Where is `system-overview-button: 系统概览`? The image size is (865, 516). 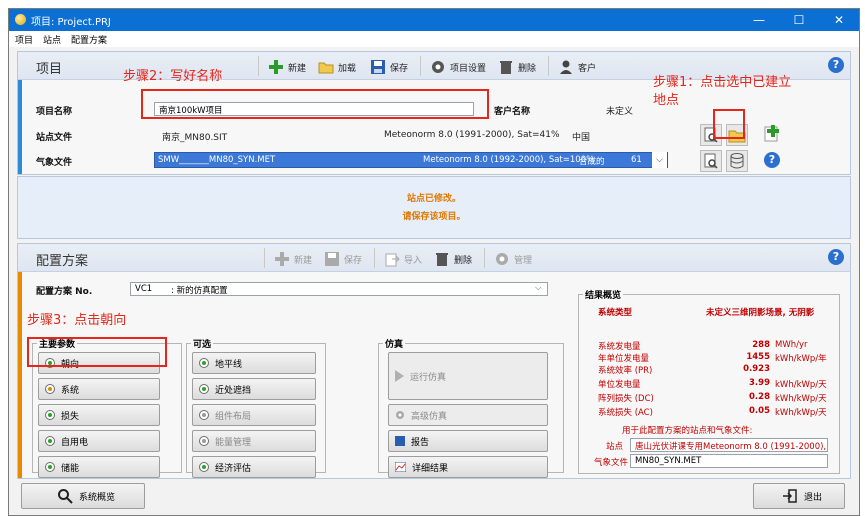
system-overview-button: 系统概览 is located at coordinates (83, 496).